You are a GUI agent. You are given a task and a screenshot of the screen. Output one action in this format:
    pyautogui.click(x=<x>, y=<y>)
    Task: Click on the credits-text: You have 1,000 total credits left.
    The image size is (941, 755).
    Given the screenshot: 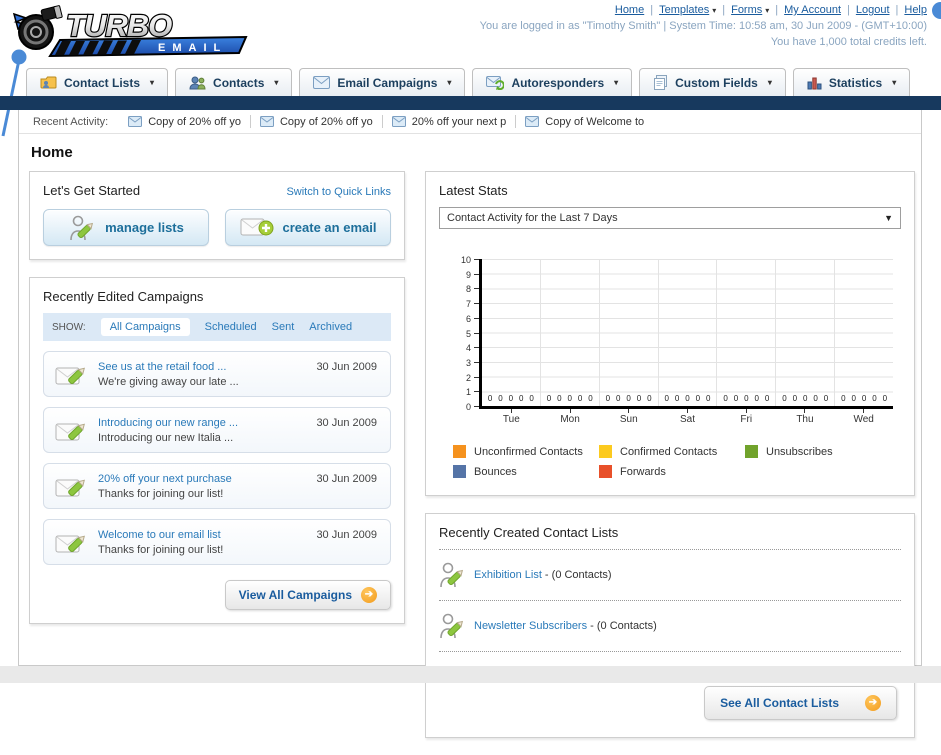 What is the action you would take?
    pyautogui.click(x=848, y=42)
    